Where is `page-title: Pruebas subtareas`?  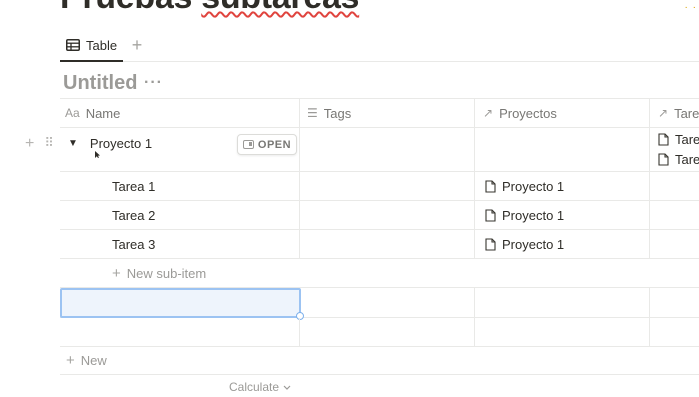 page-title: Pruebas subtareas is located at coordinates (209, 8).